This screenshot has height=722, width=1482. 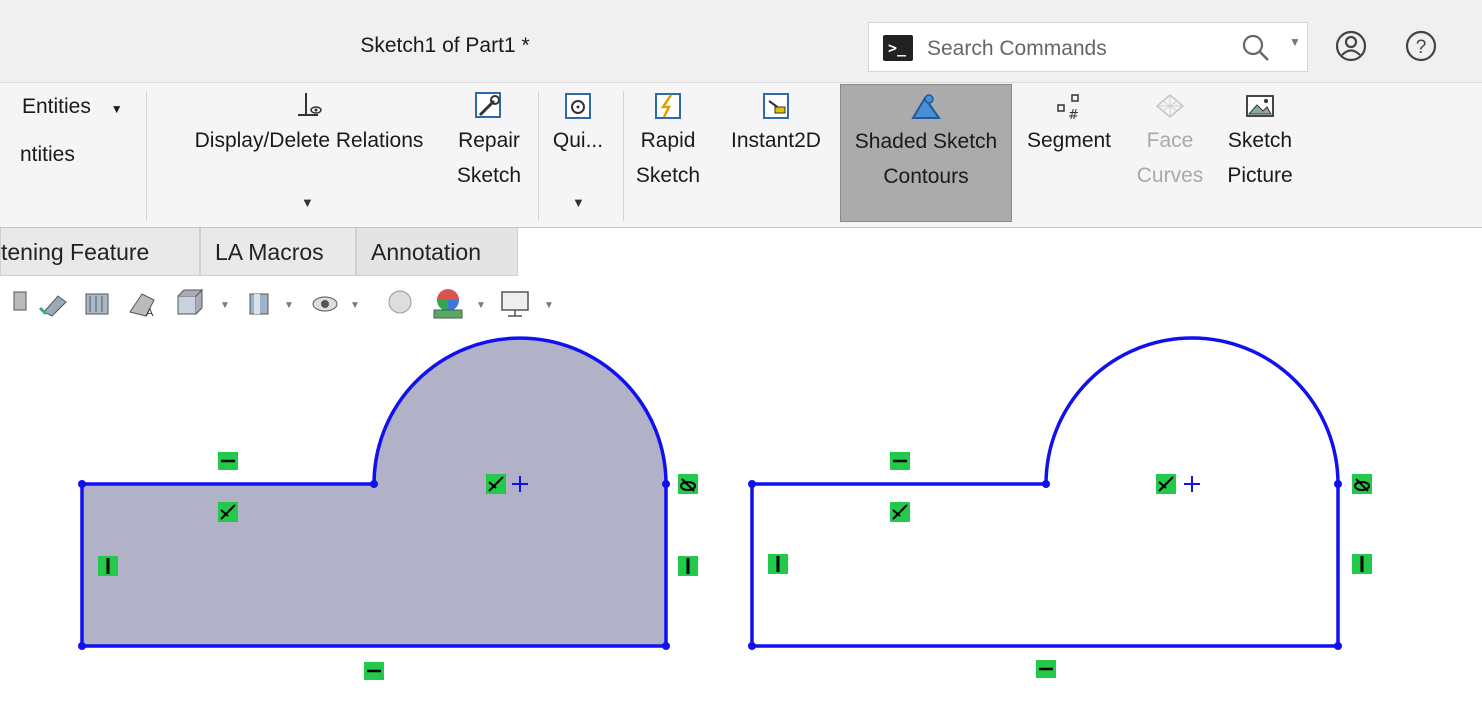 I want to click on sketch-picture-label-1: Sketch, so click(x=1260, y=140).